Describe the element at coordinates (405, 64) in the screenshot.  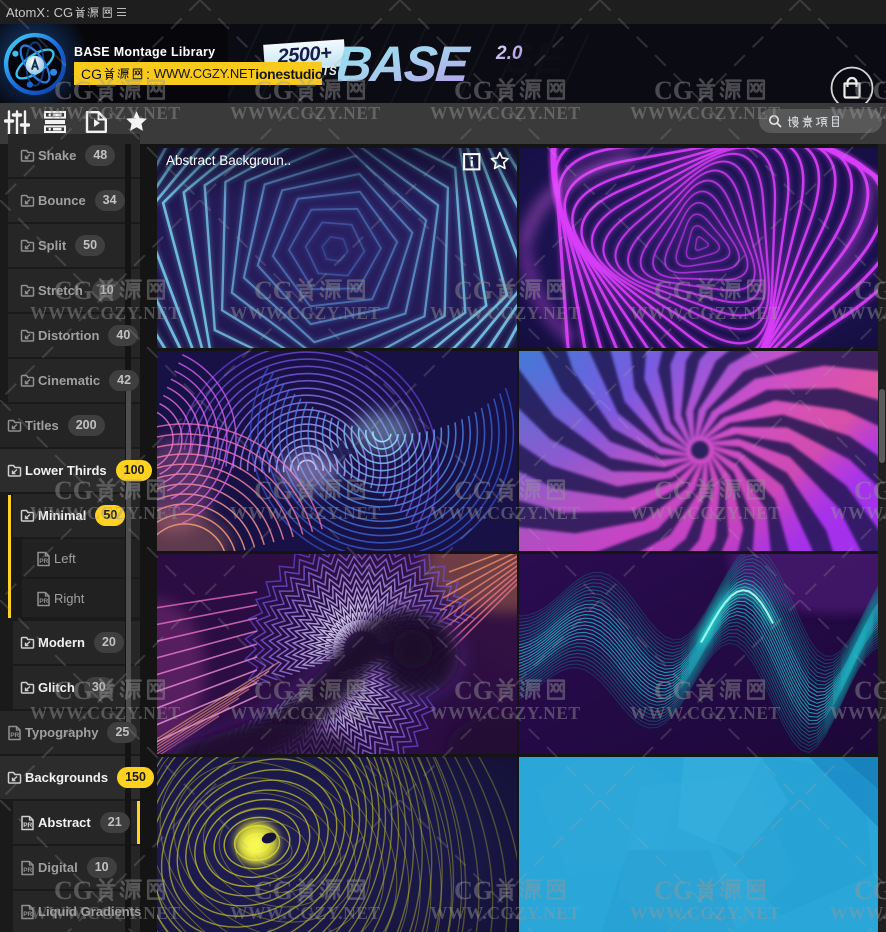
I see `svg-text: BASE` at that location.